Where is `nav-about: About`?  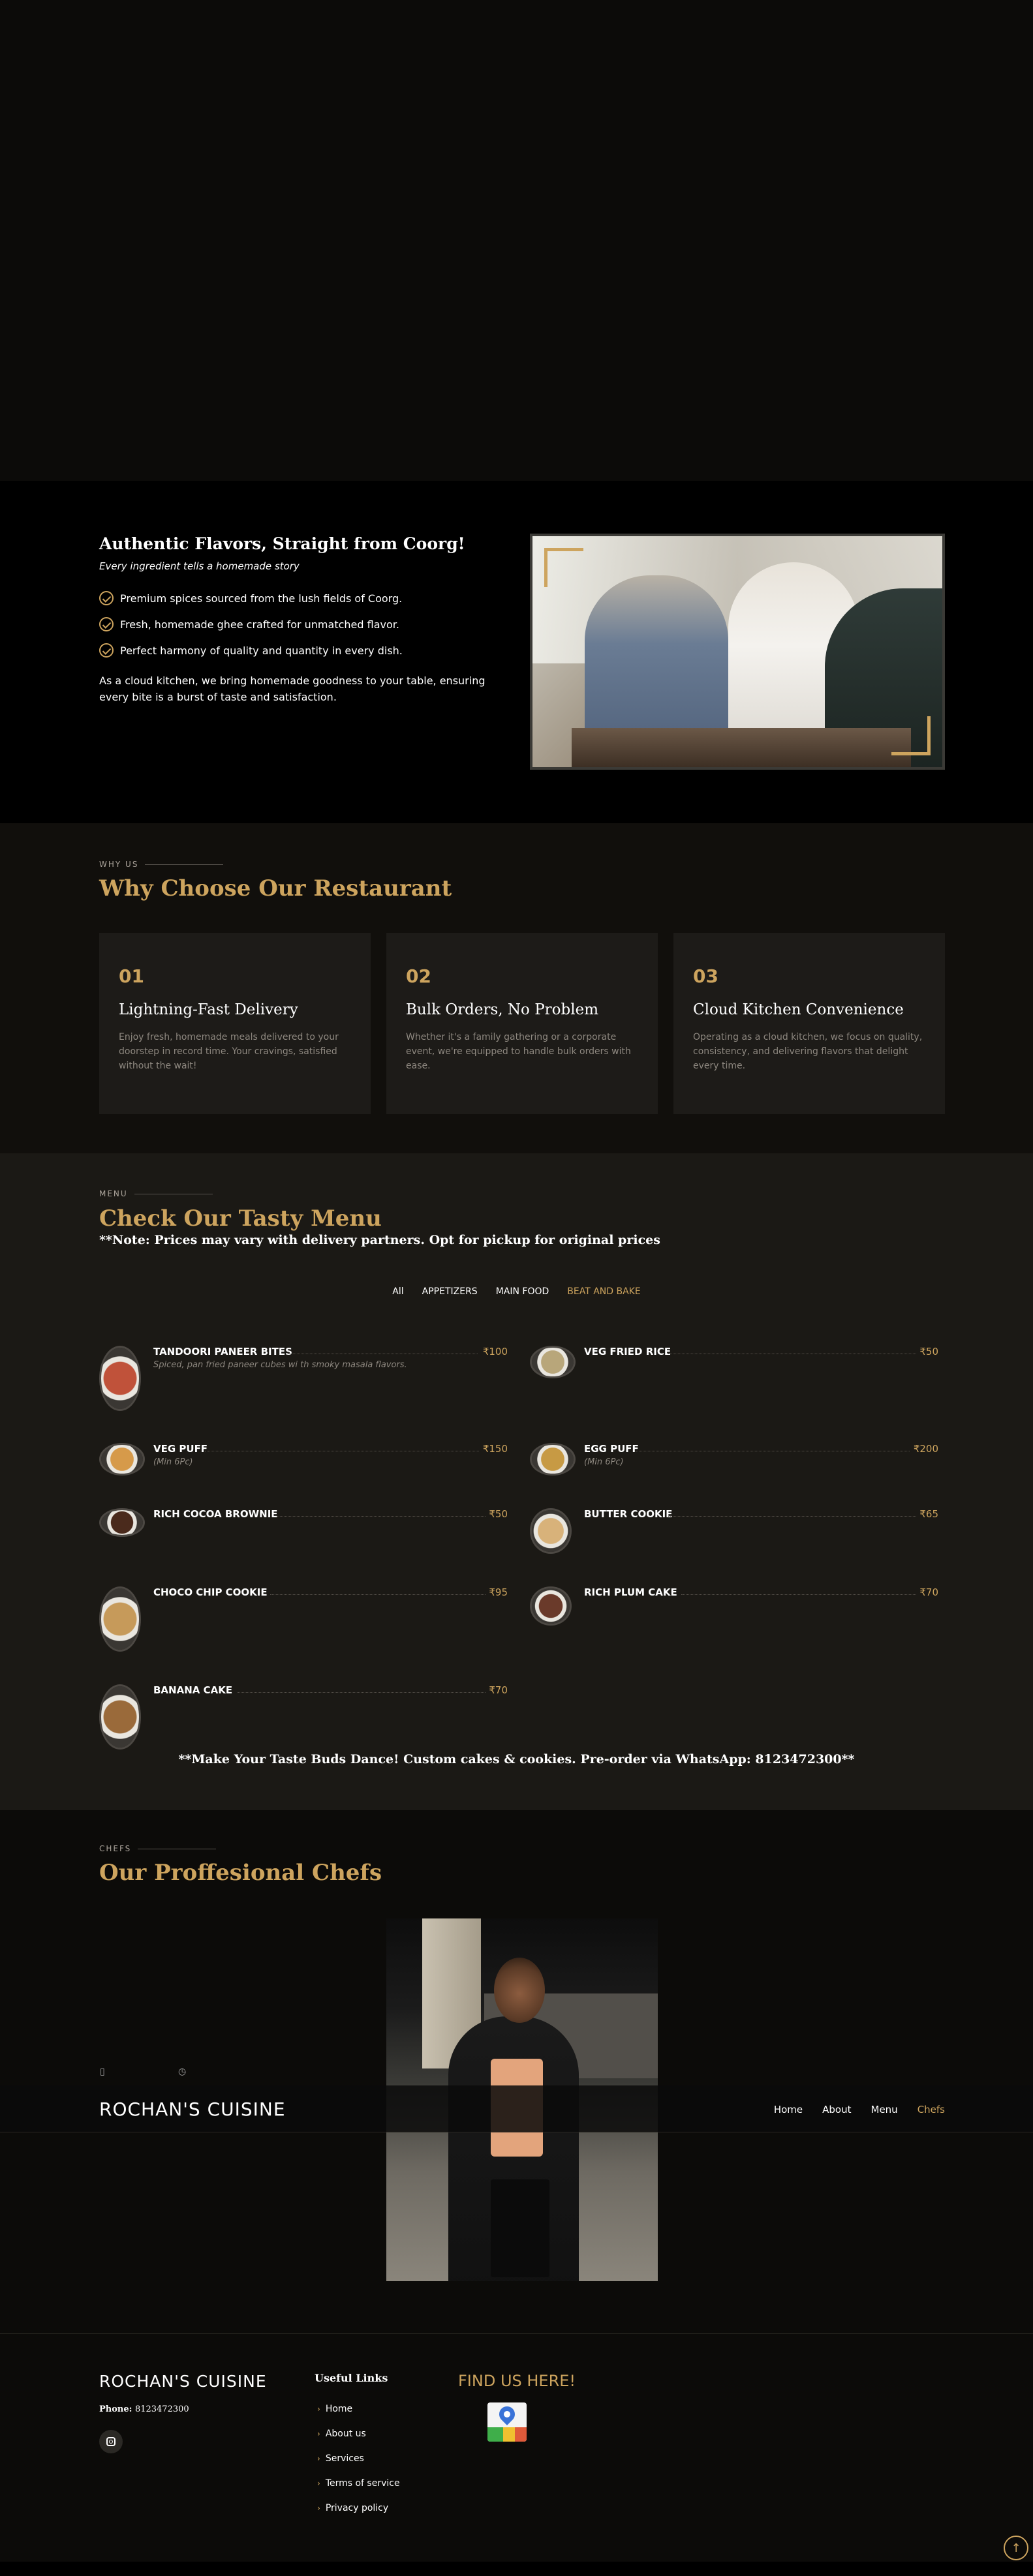
nav-about: About is located at coordinates (836, 2110).